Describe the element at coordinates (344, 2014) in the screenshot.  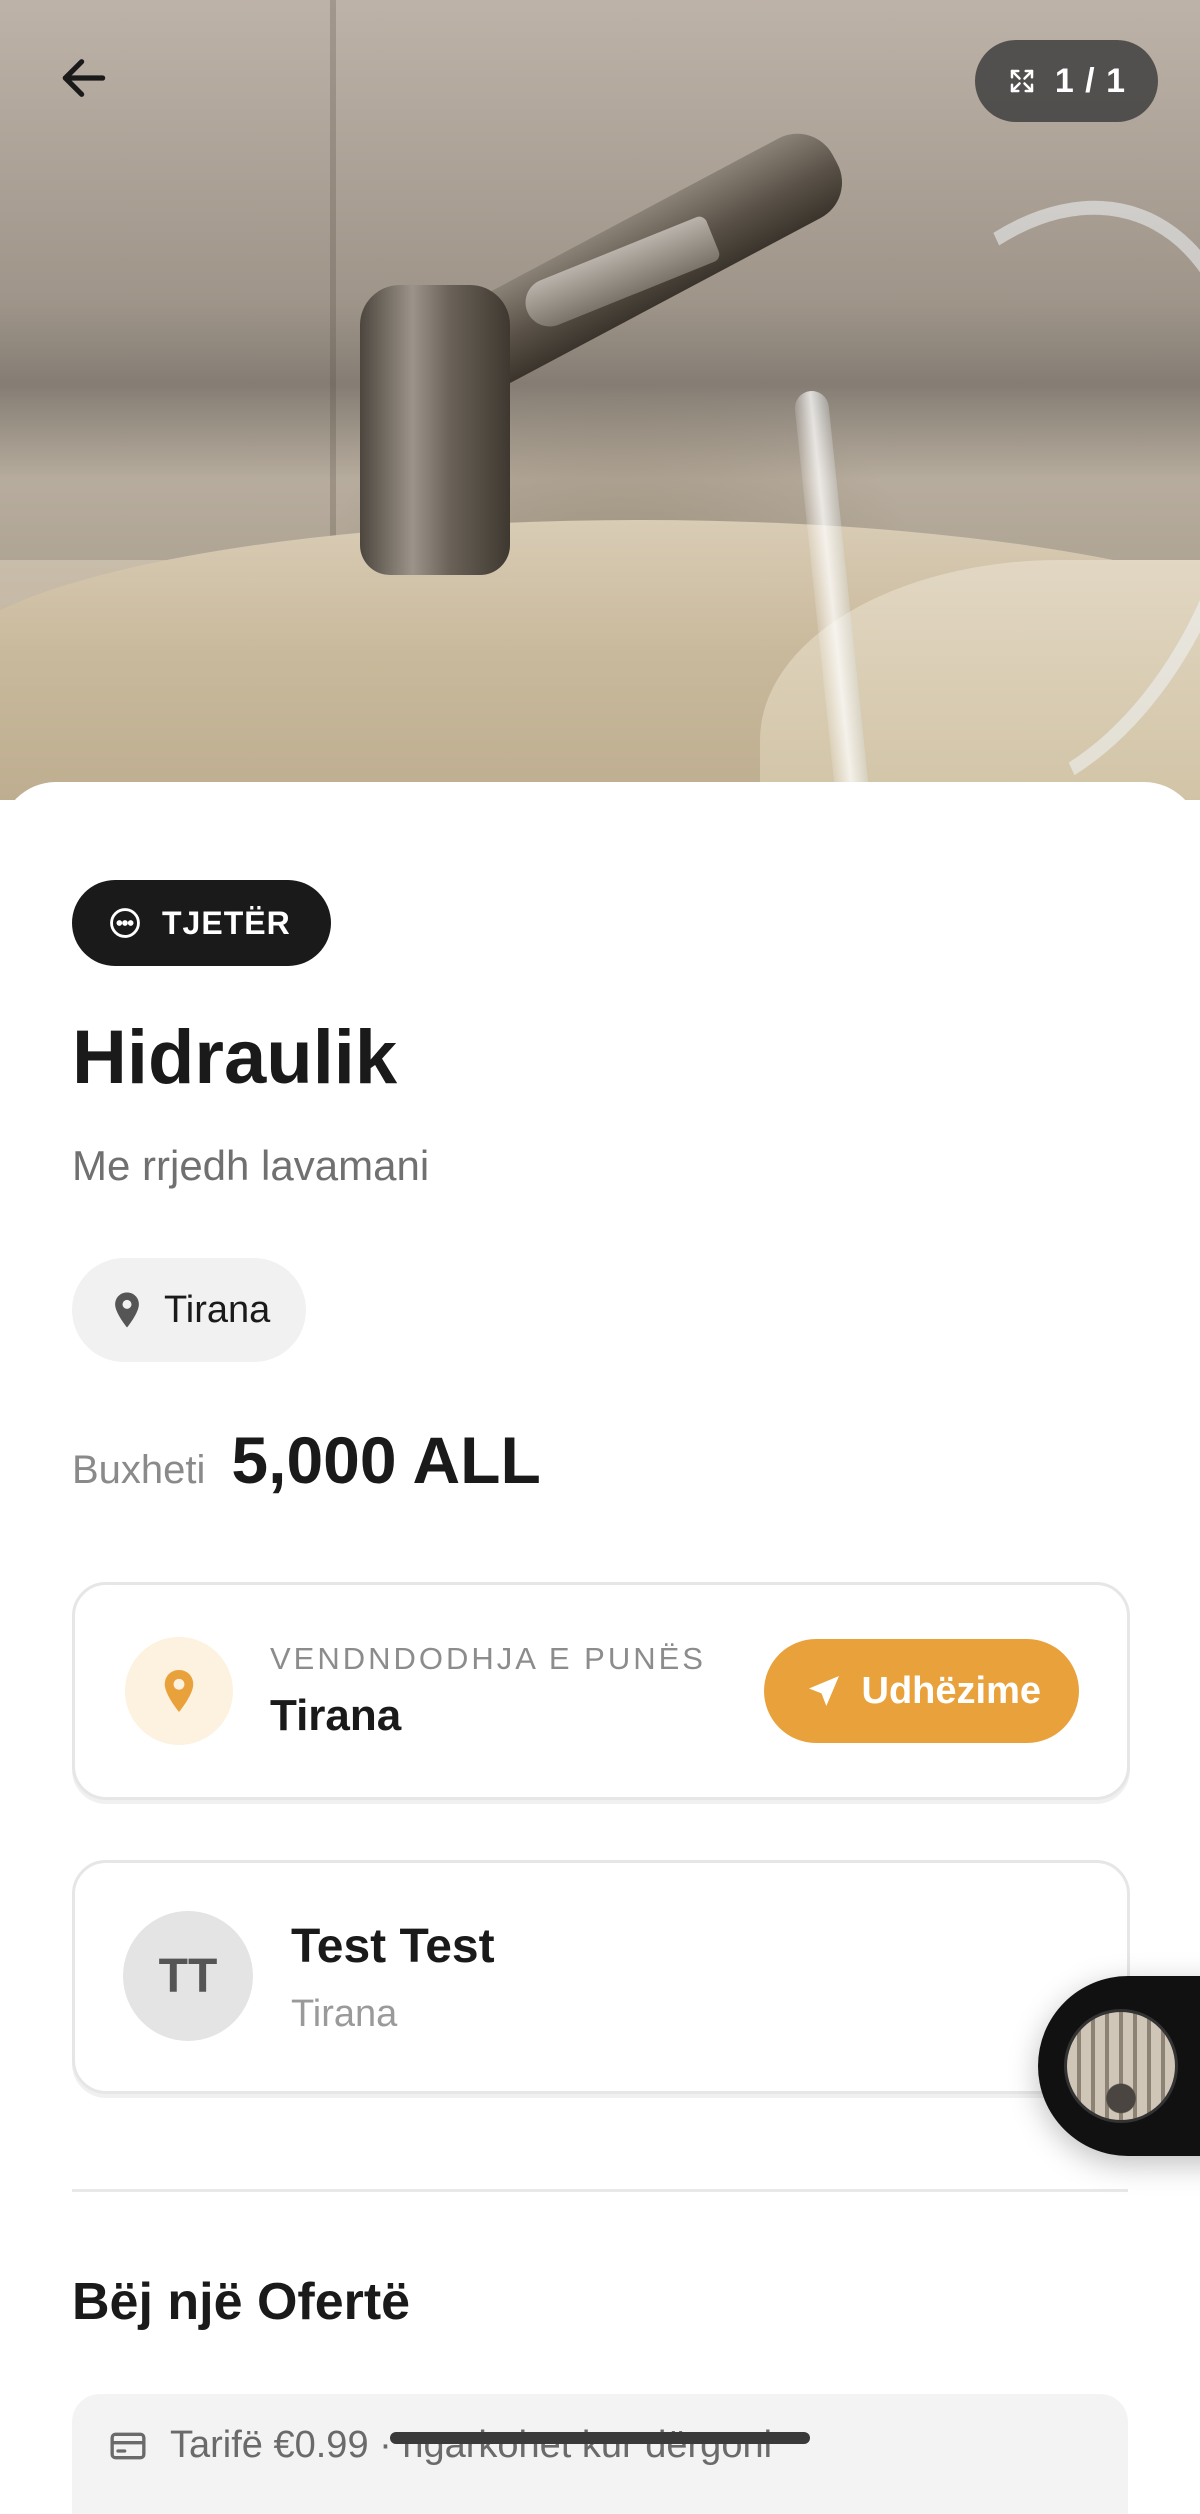
I see `poster-city: Tirana` at that location.